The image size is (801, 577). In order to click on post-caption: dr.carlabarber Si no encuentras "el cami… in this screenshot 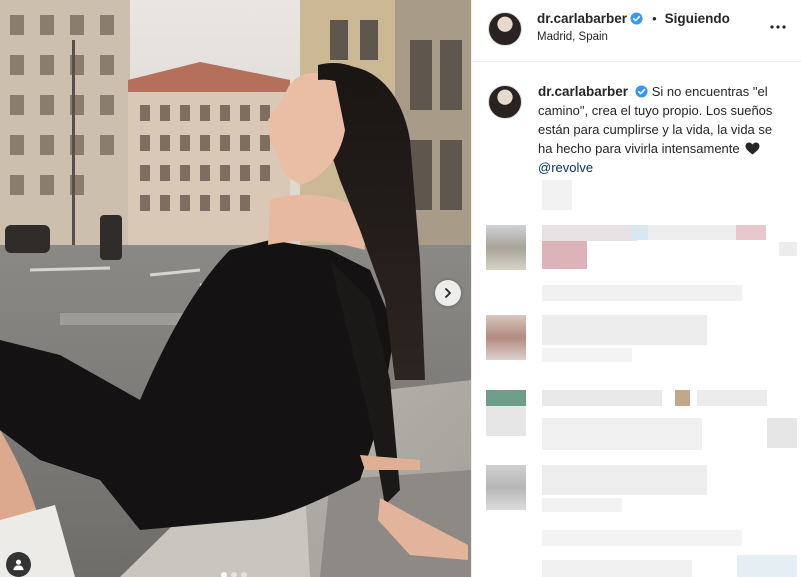, I will do `click(636, 119)`.